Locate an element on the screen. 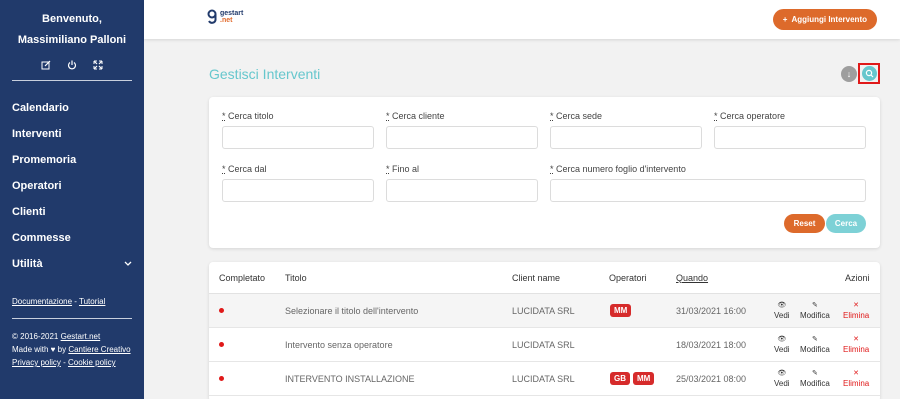 Image resolution: width=900 pixels, height=399 pixels. add-intervention-label: Aggiungi Intervento is located at coordinates (829, 19).